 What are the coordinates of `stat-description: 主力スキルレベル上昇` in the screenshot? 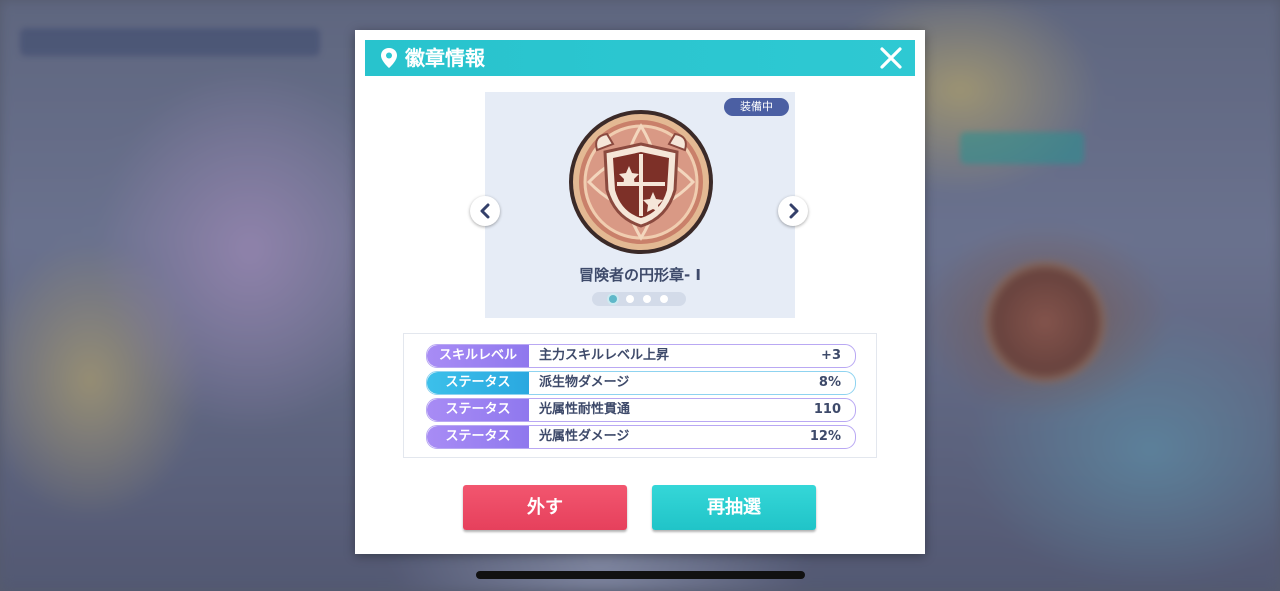 It's located at (604, 355).